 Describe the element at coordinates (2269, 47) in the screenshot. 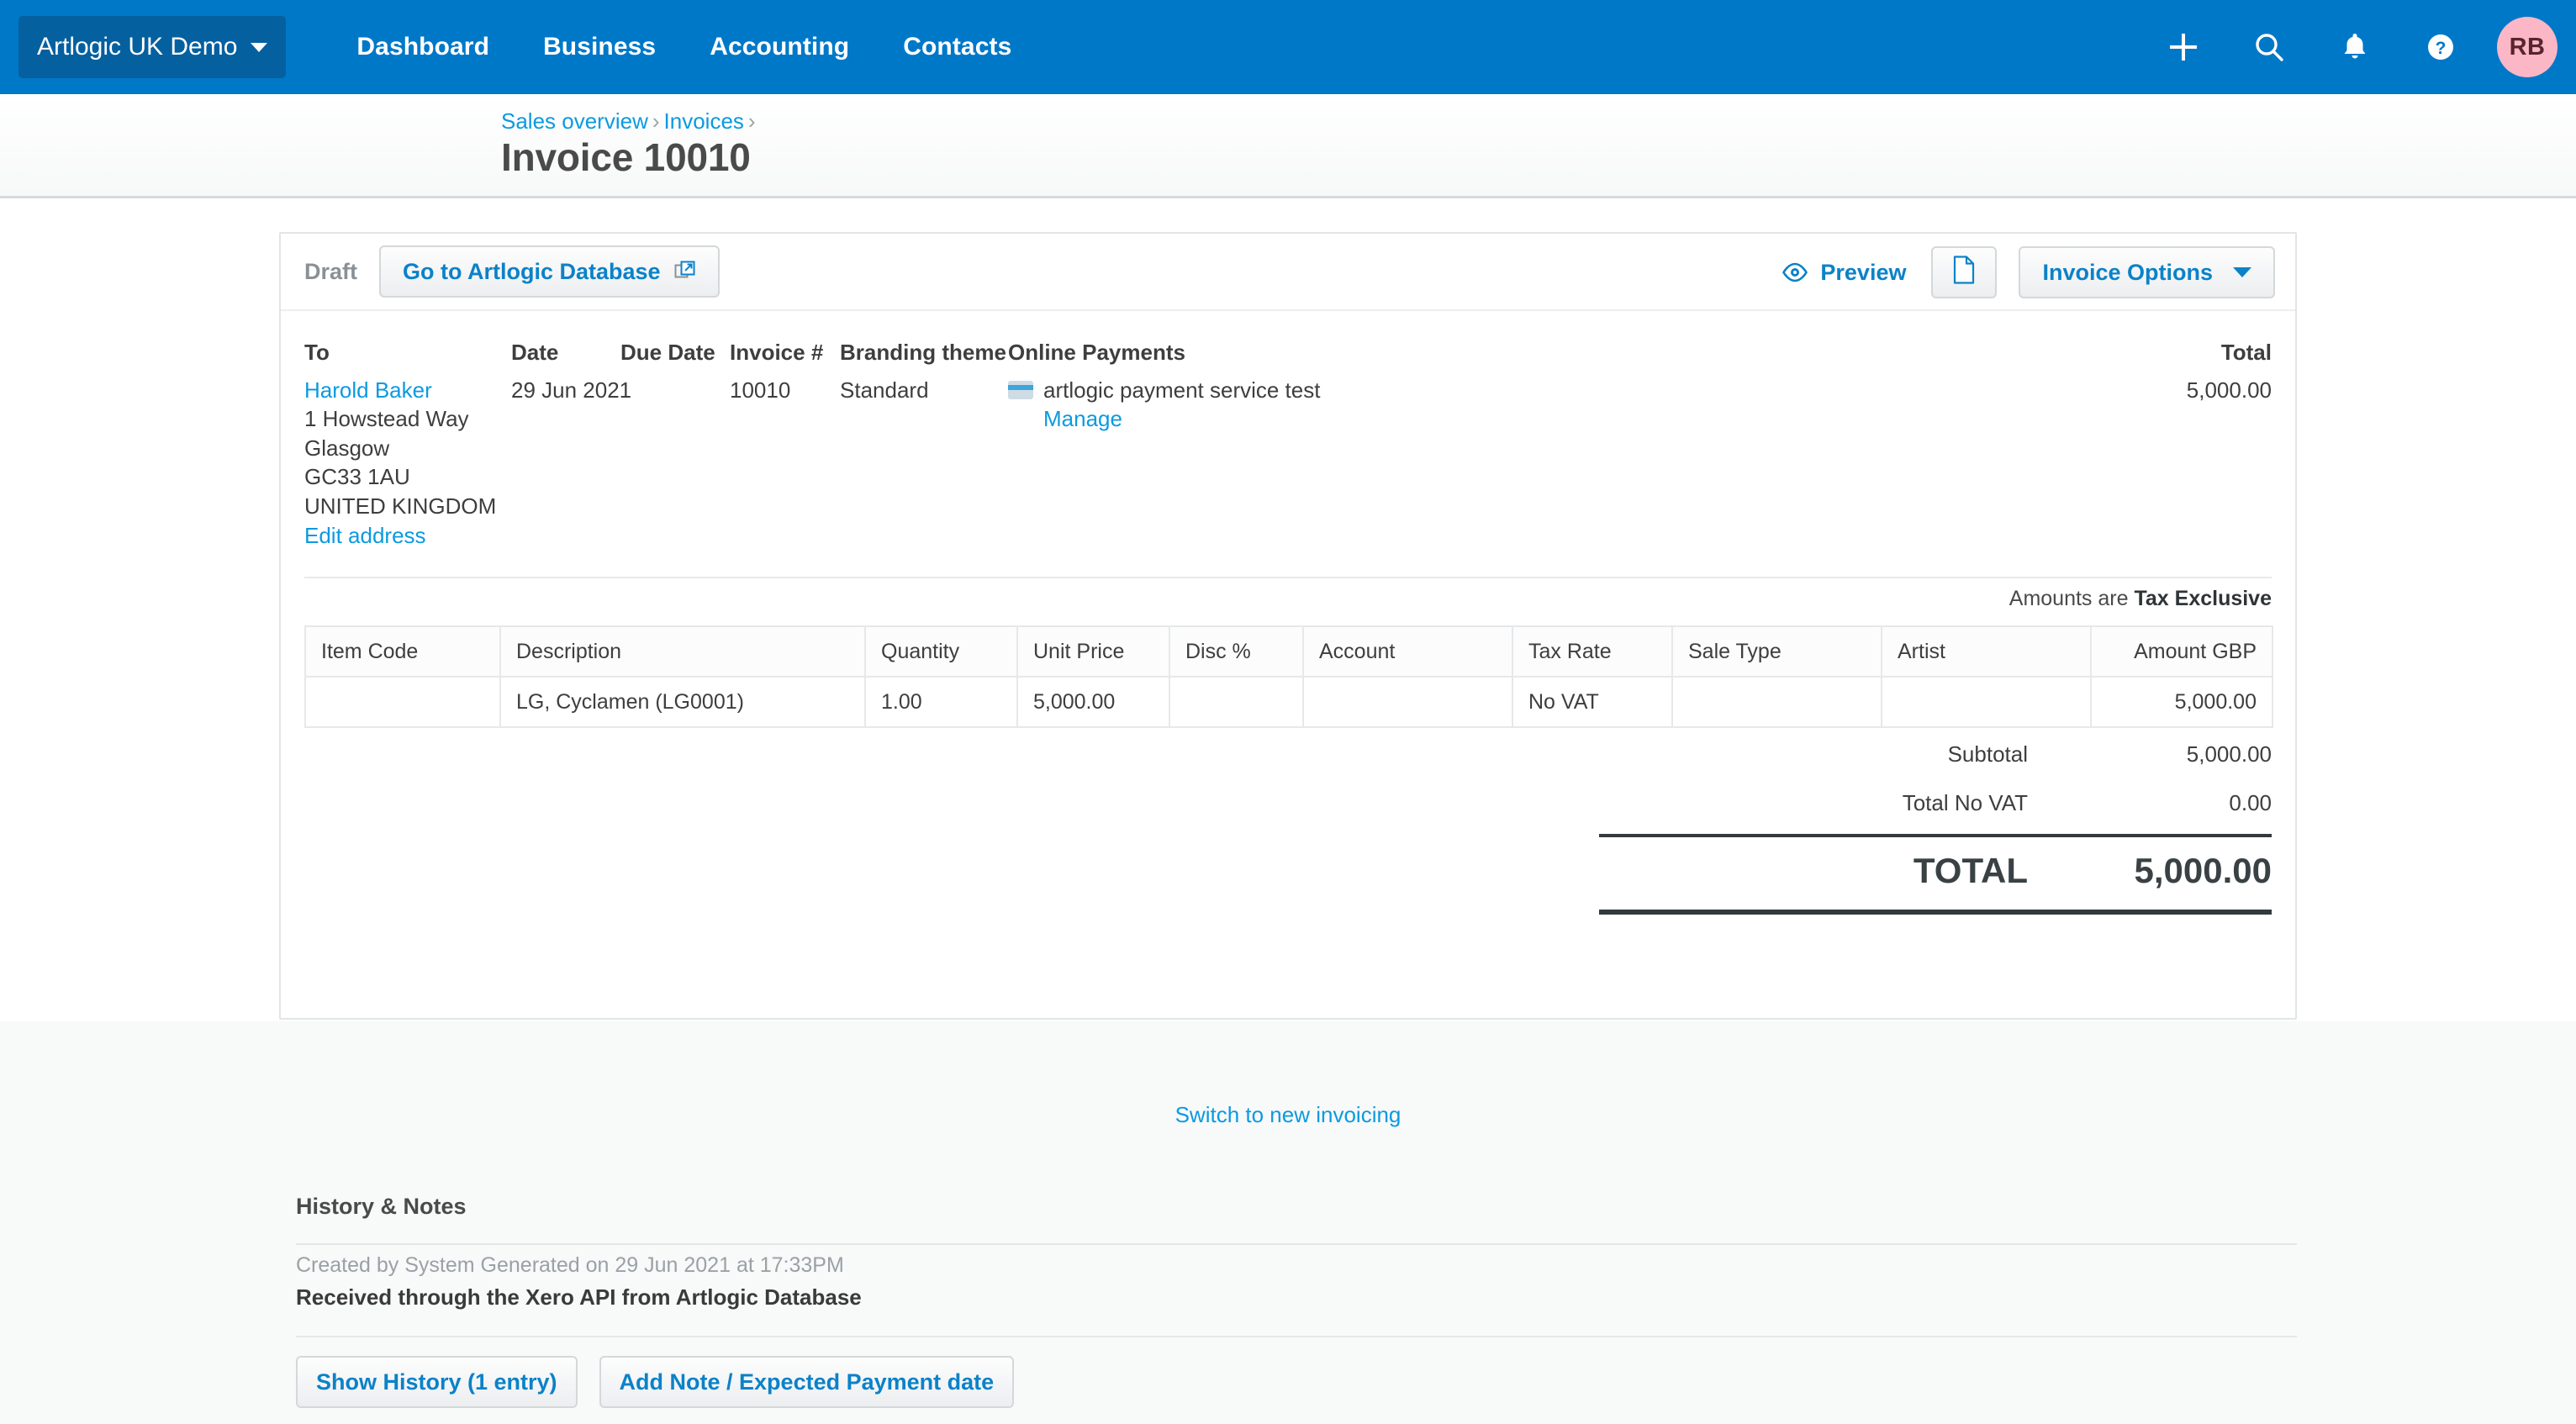

I see `search-icon` at that location.